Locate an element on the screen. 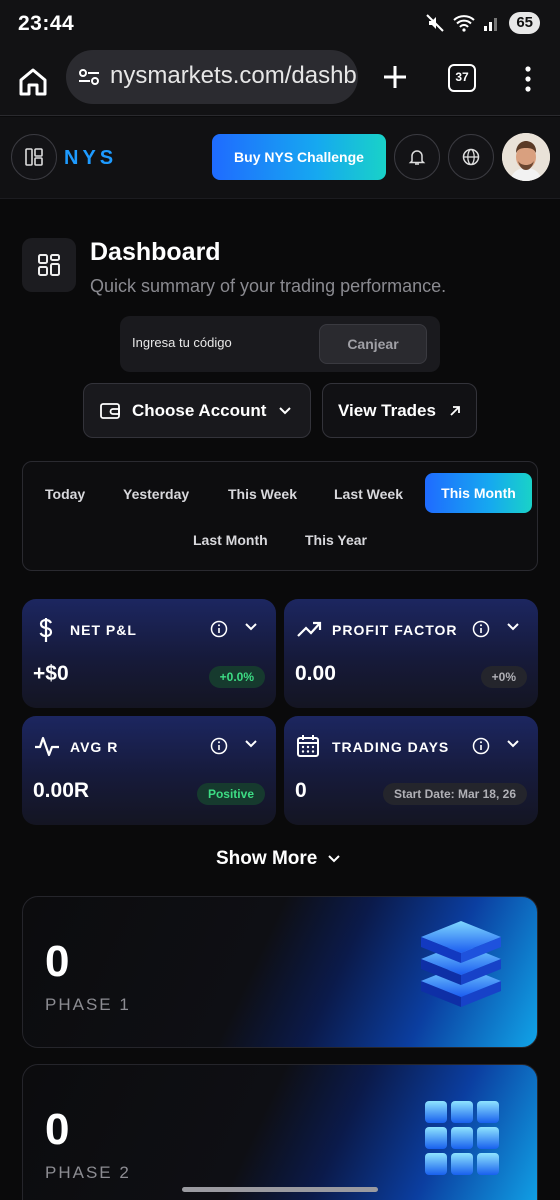 The image size is (560, 1200). tab-last-week: Last Week is located at coordinates (368, 494).